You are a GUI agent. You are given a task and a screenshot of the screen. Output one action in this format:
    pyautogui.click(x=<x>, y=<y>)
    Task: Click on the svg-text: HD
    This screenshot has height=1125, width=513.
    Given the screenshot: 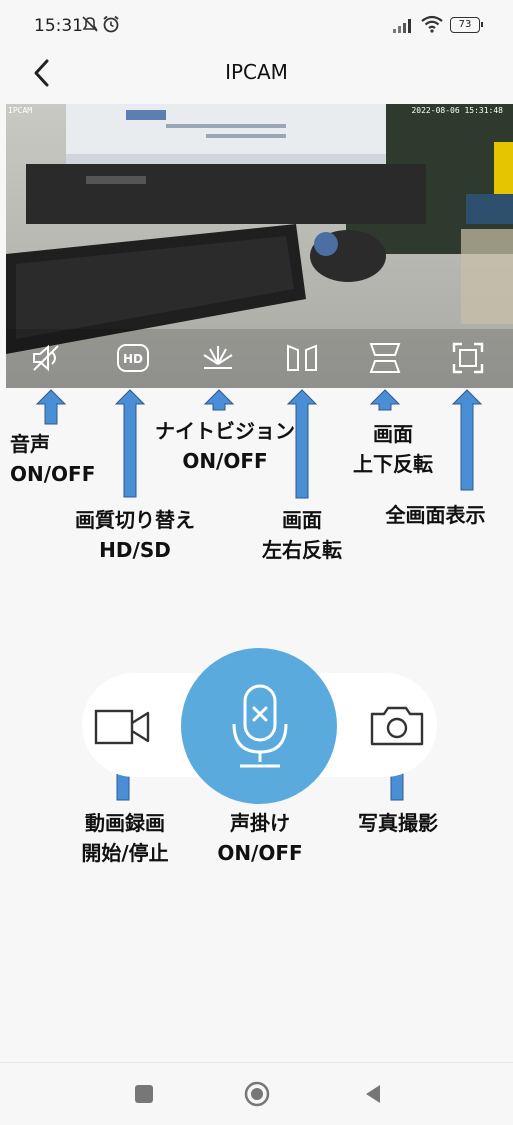 What is the action you would take?
    pyautogui.click(x=133, y=359)
    